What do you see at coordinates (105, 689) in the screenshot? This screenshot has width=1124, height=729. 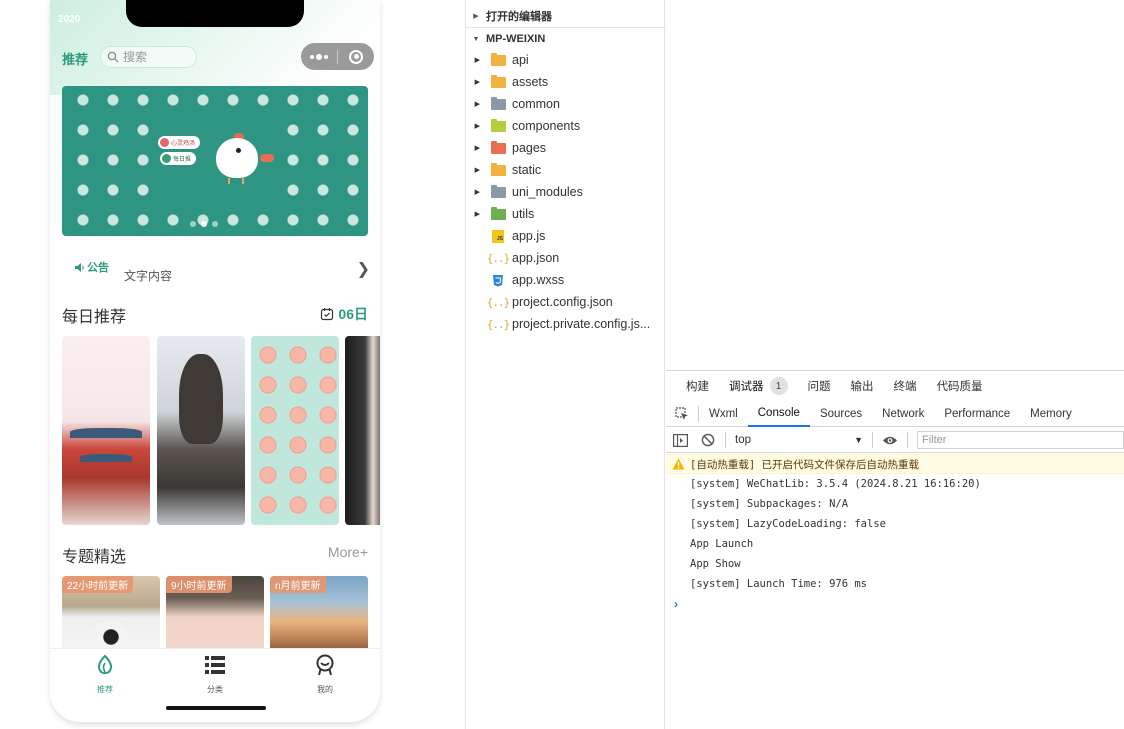 I see `tab-label: 推荐` at bounding box center [105, 689].